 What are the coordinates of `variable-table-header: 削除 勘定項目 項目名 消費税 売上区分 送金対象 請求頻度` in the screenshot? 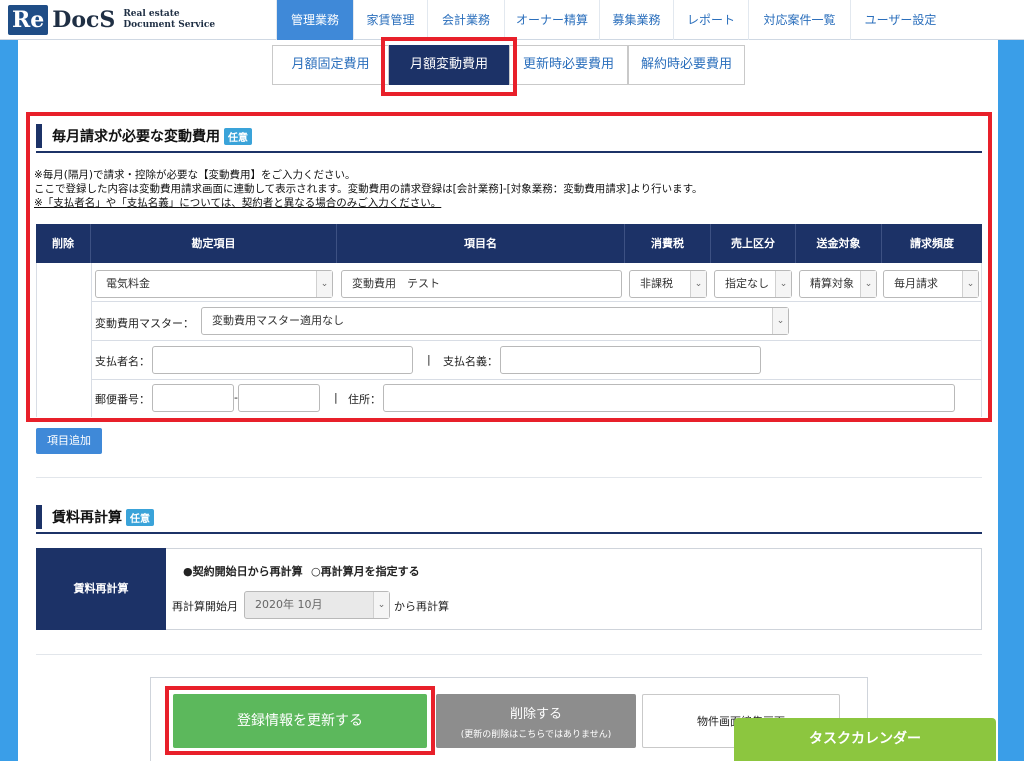 It's located at (509, 243).